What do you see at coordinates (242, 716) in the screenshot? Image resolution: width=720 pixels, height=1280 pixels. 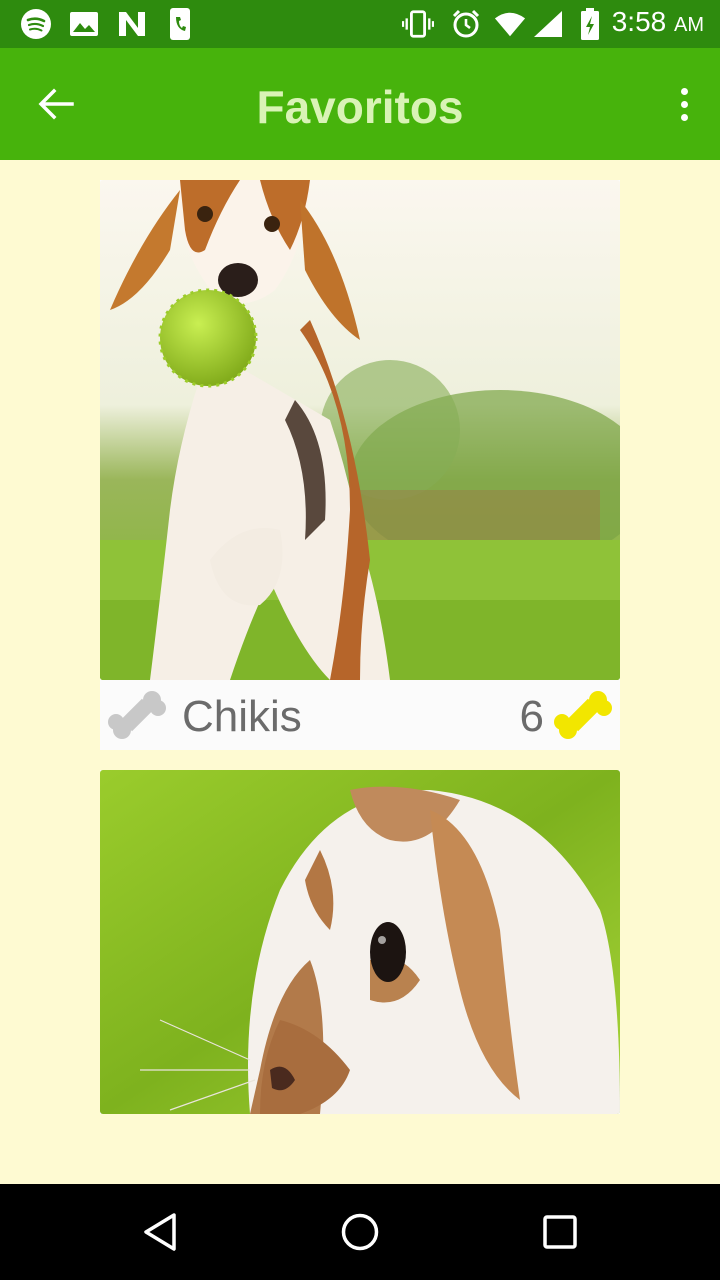 I see `pet-name: Chikis` at bounding box center [242, 716].